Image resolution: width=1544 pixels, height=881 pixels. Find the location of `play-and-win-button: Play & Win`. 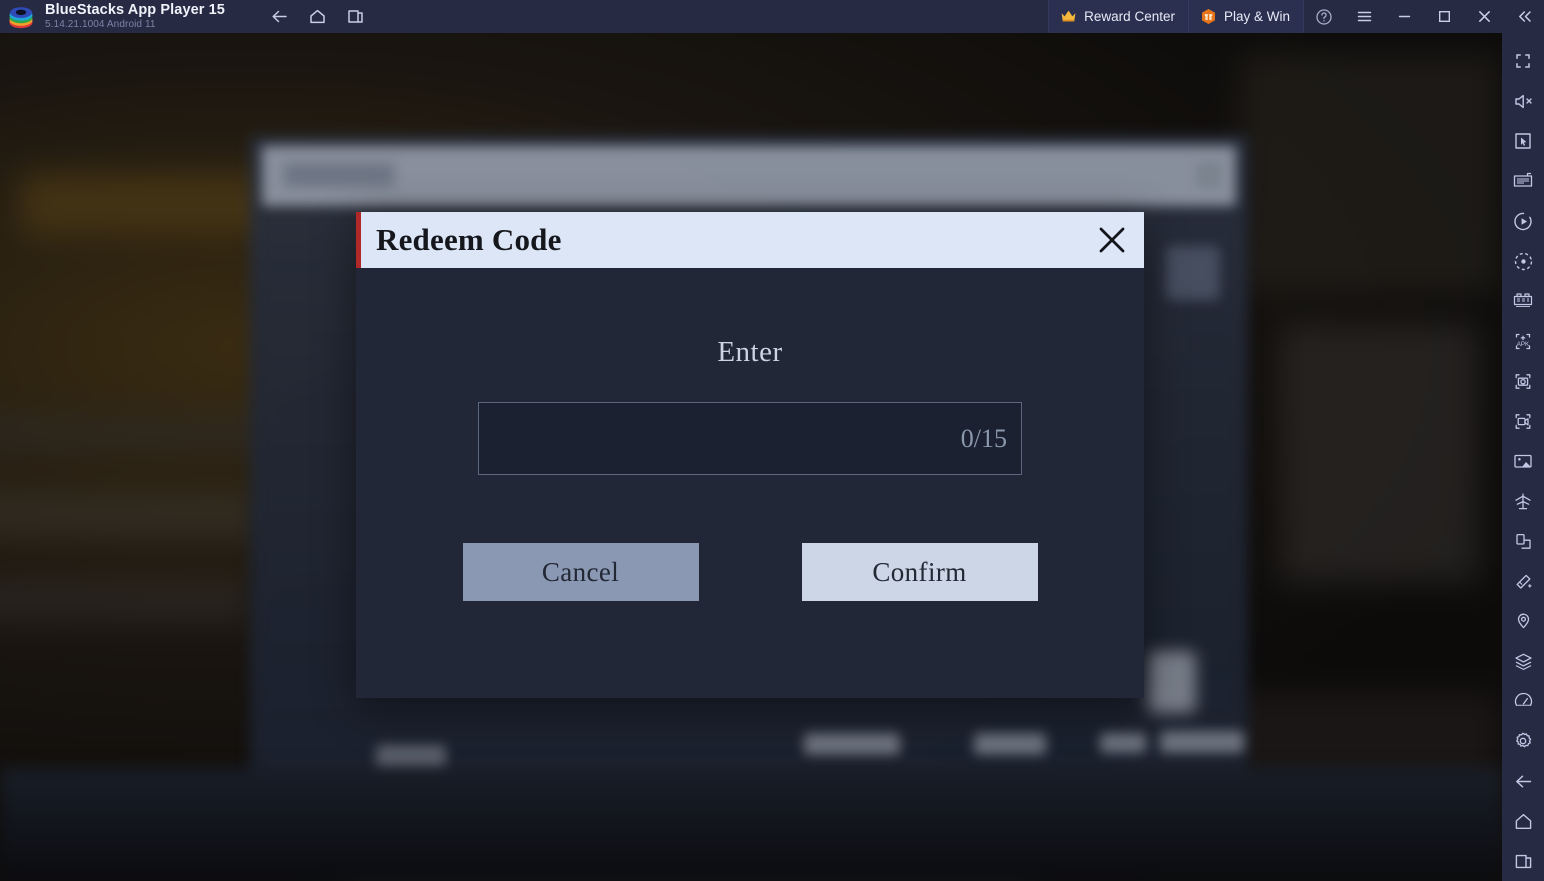

play-and-win-button: Play & Win is located at coordinates (1245, 16).